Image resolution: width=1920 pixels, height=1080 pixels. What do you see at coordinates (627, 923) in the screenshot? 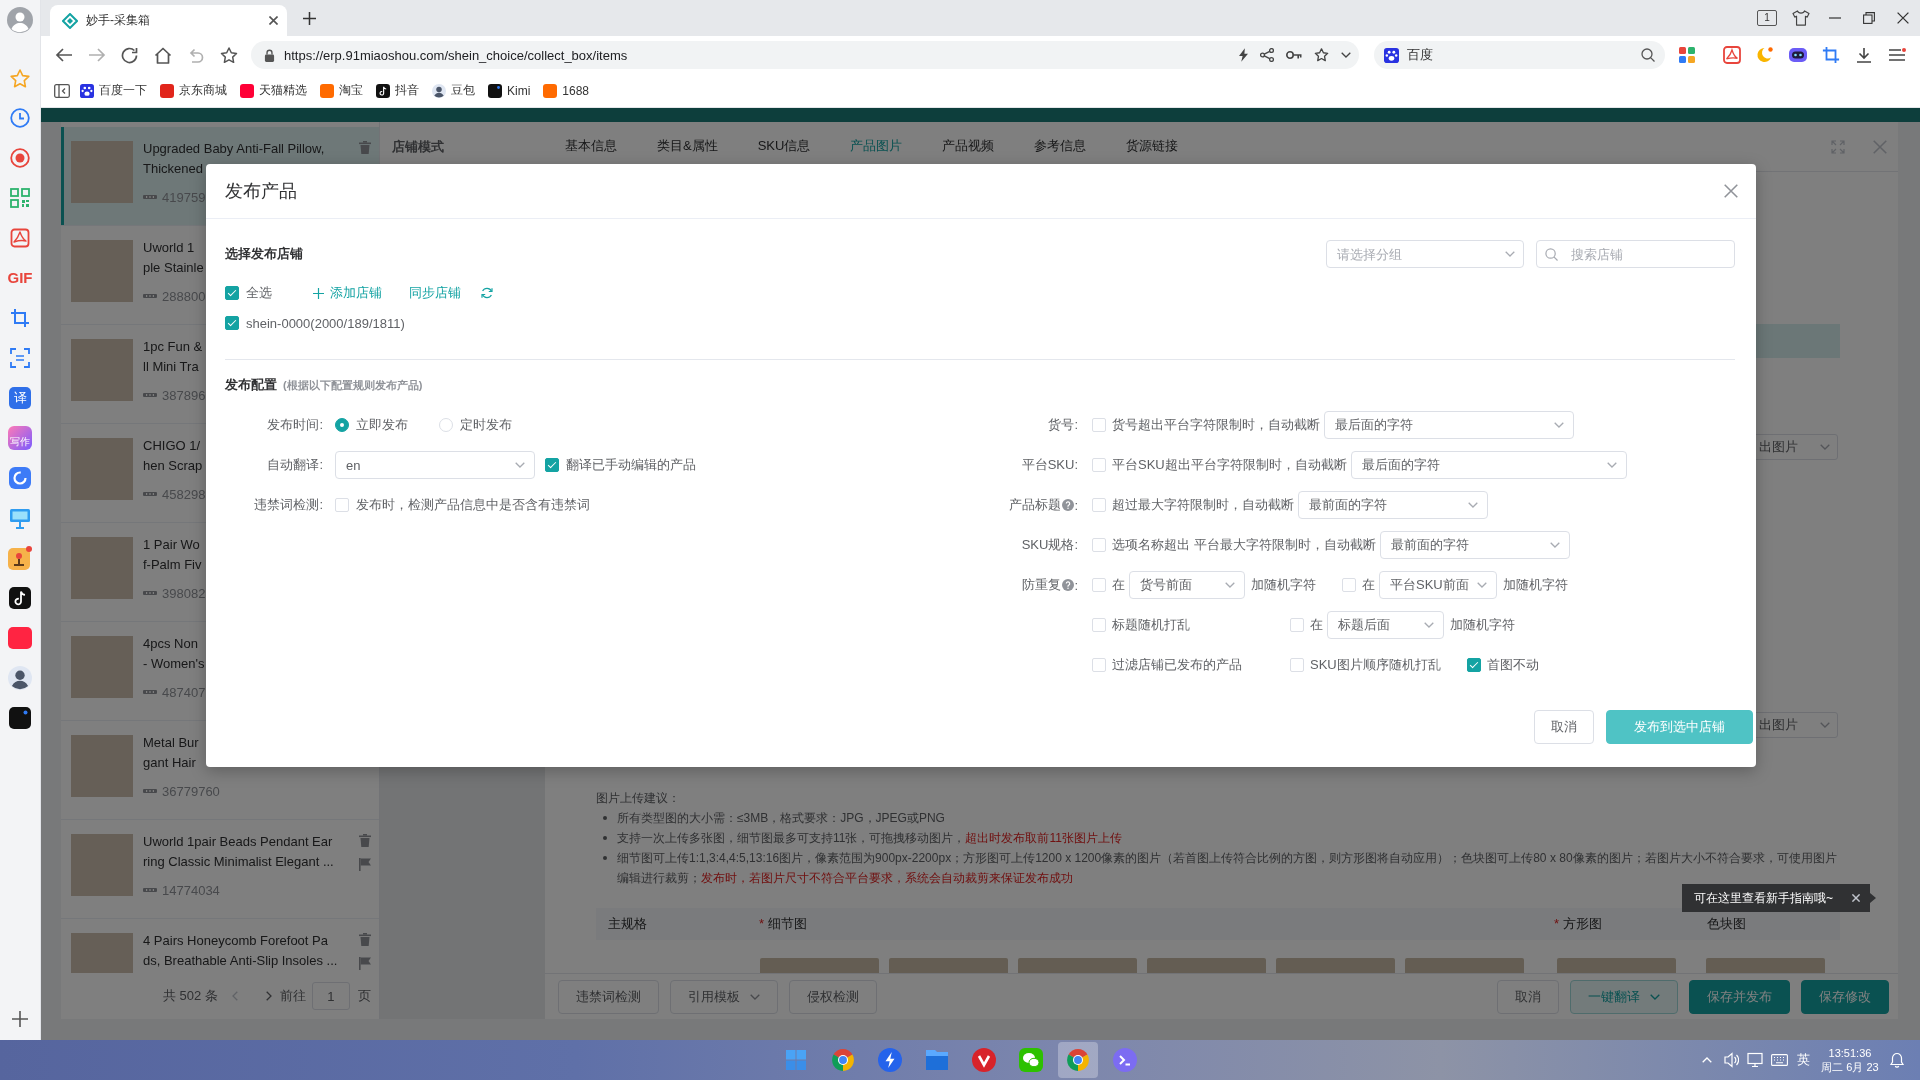
I see `column-header: 主规格` at bounding box center [627, 923].